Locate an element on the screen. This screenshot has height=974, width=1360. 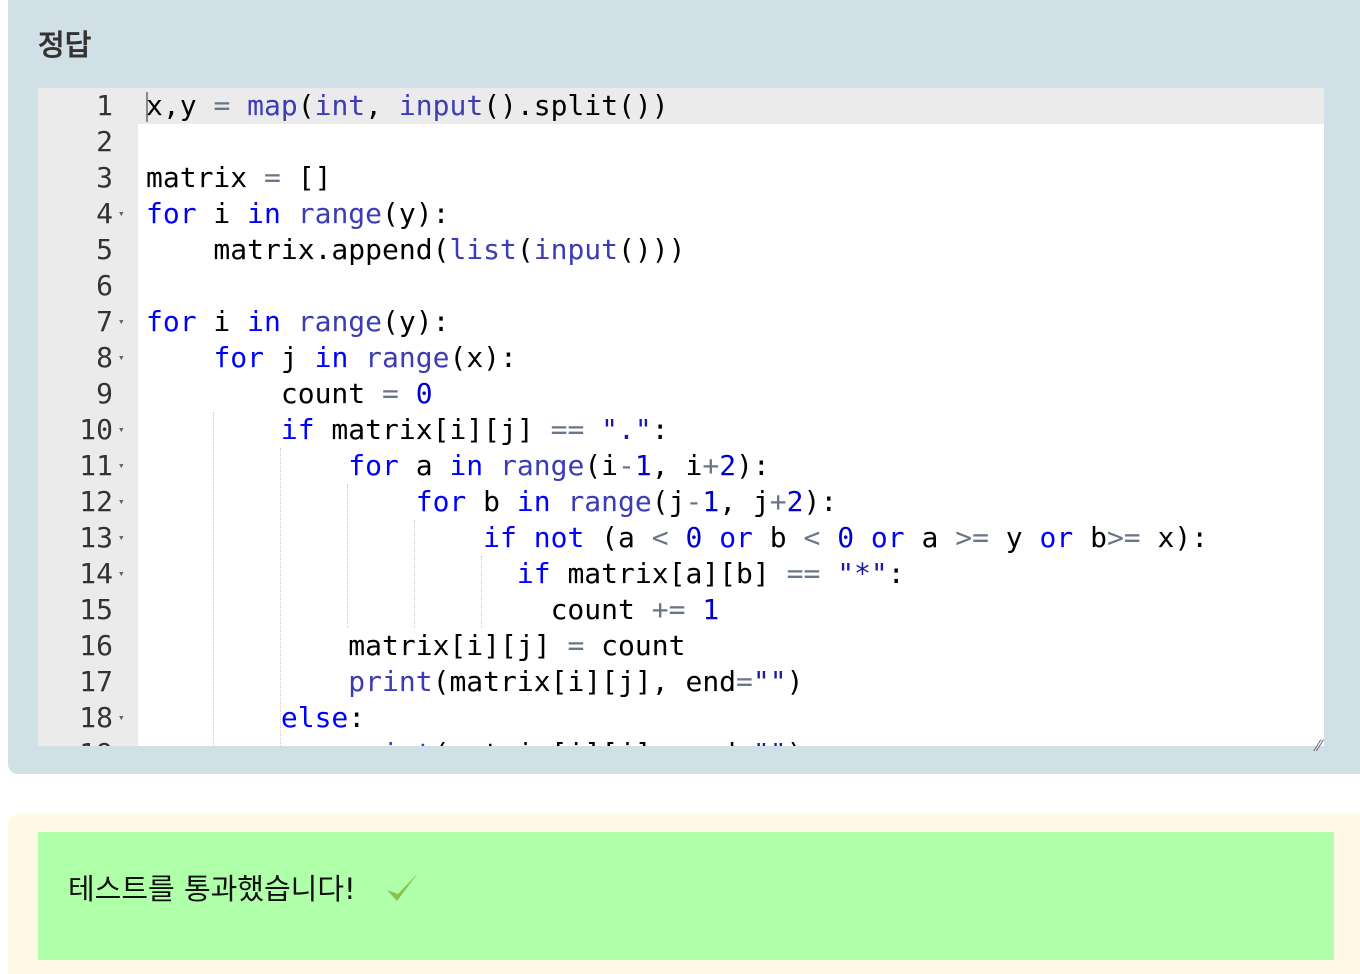
line-number: 3 is located at coordinates (104, 177).